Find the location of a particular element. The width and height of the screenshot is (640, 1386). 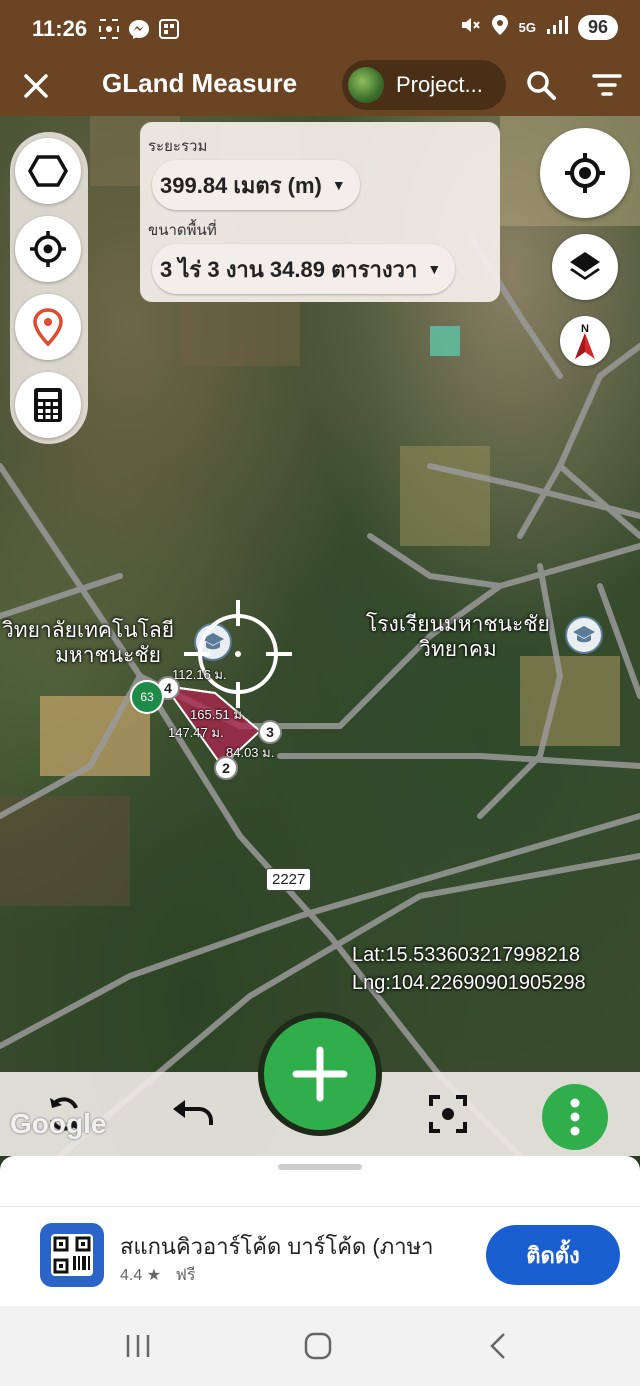

more-vertical-icon is located at coordinates (575, 1117).